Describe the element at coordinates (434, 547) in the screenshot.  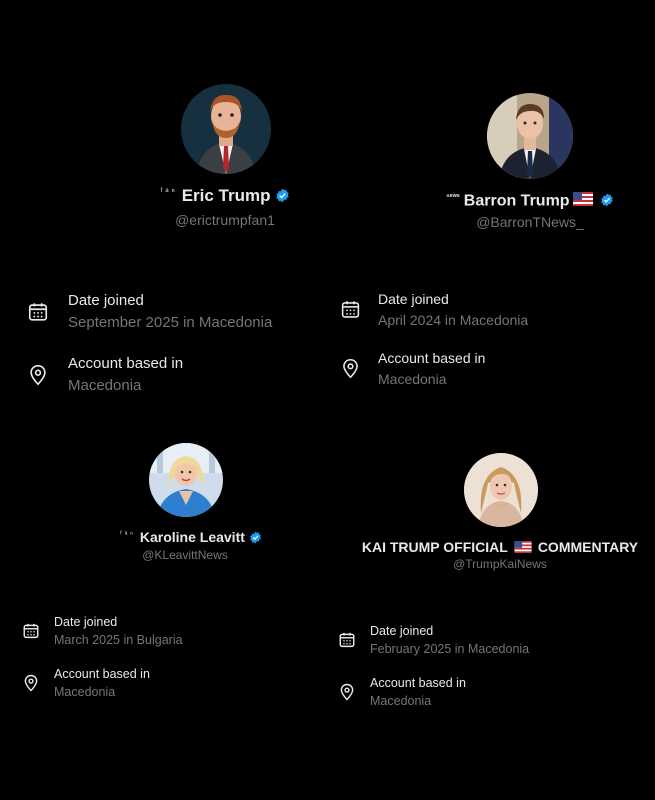
I see `display-name-part1: KAI TRUMP OFFICIAL` at that location.